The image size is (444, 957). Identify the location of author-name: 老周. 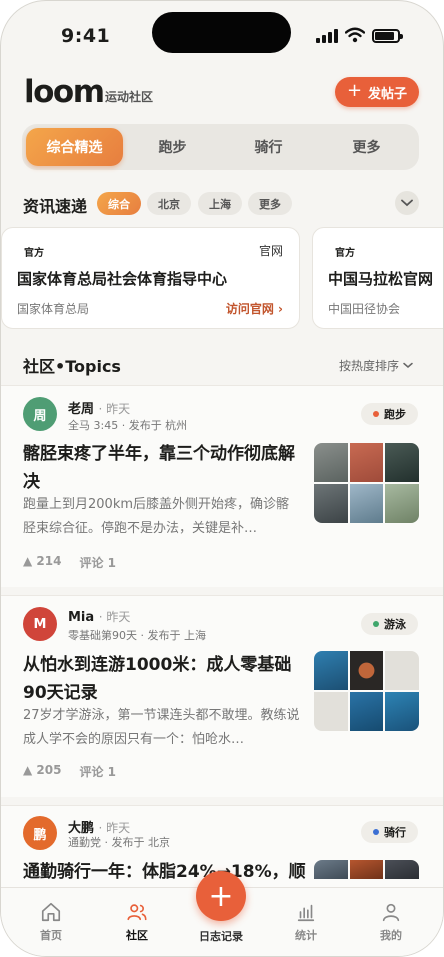
(81, 409).